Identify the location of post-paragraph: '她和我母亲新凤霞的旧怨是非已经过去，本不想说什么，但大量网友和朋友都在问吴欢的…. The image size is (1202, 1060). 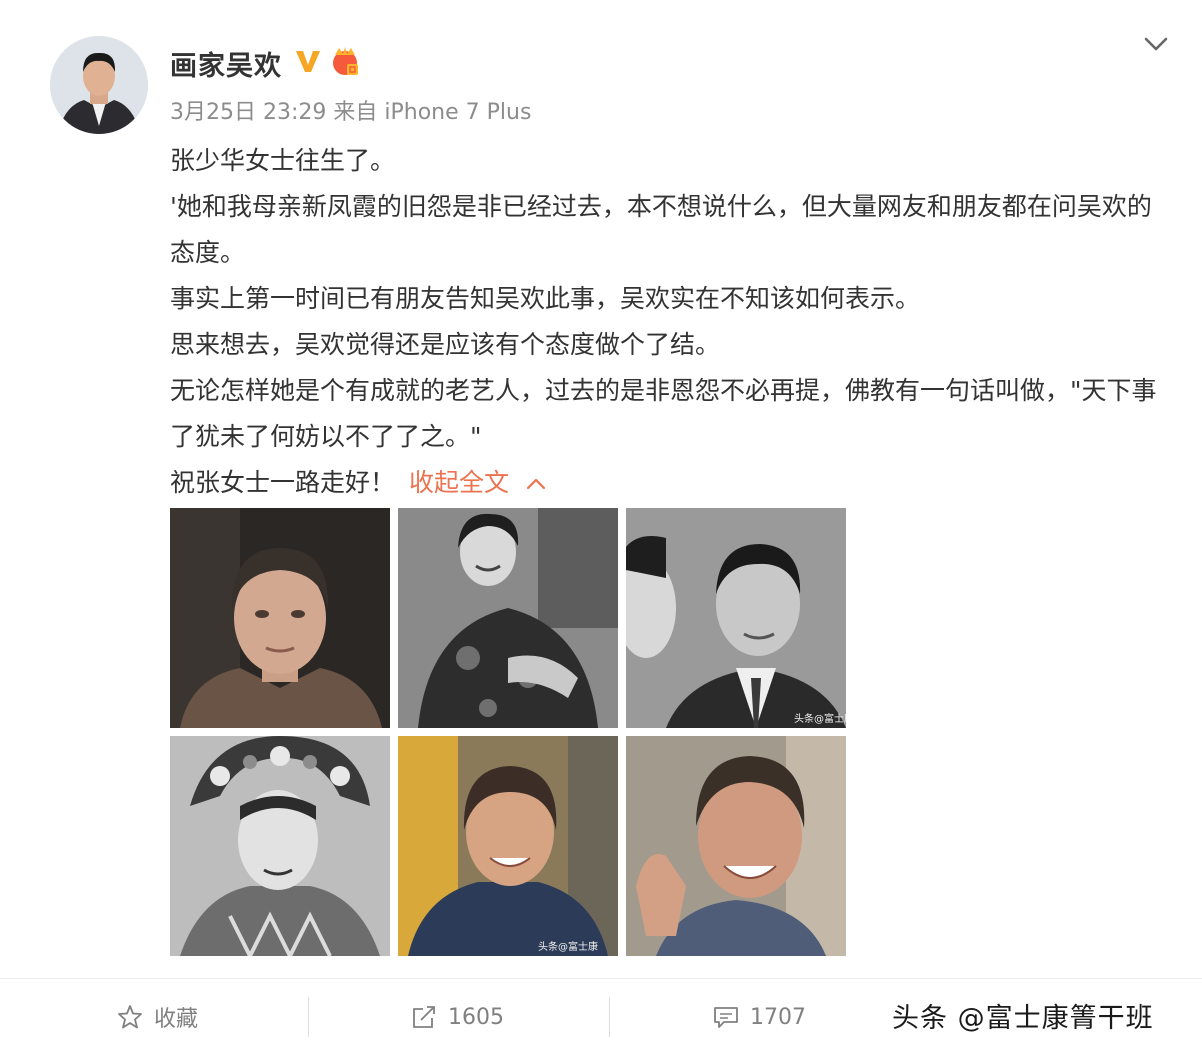
(661, 229).